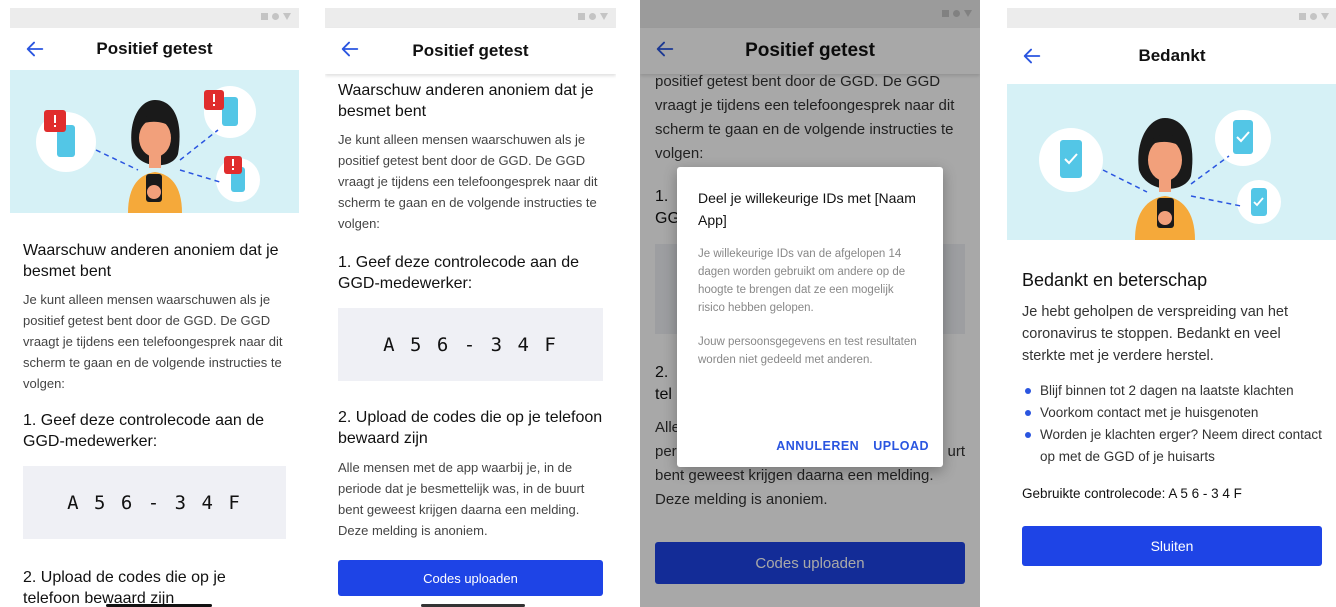  Describe the element at coordinates (154, 141) in the screenshot. I see `illustration-warning` at that location.